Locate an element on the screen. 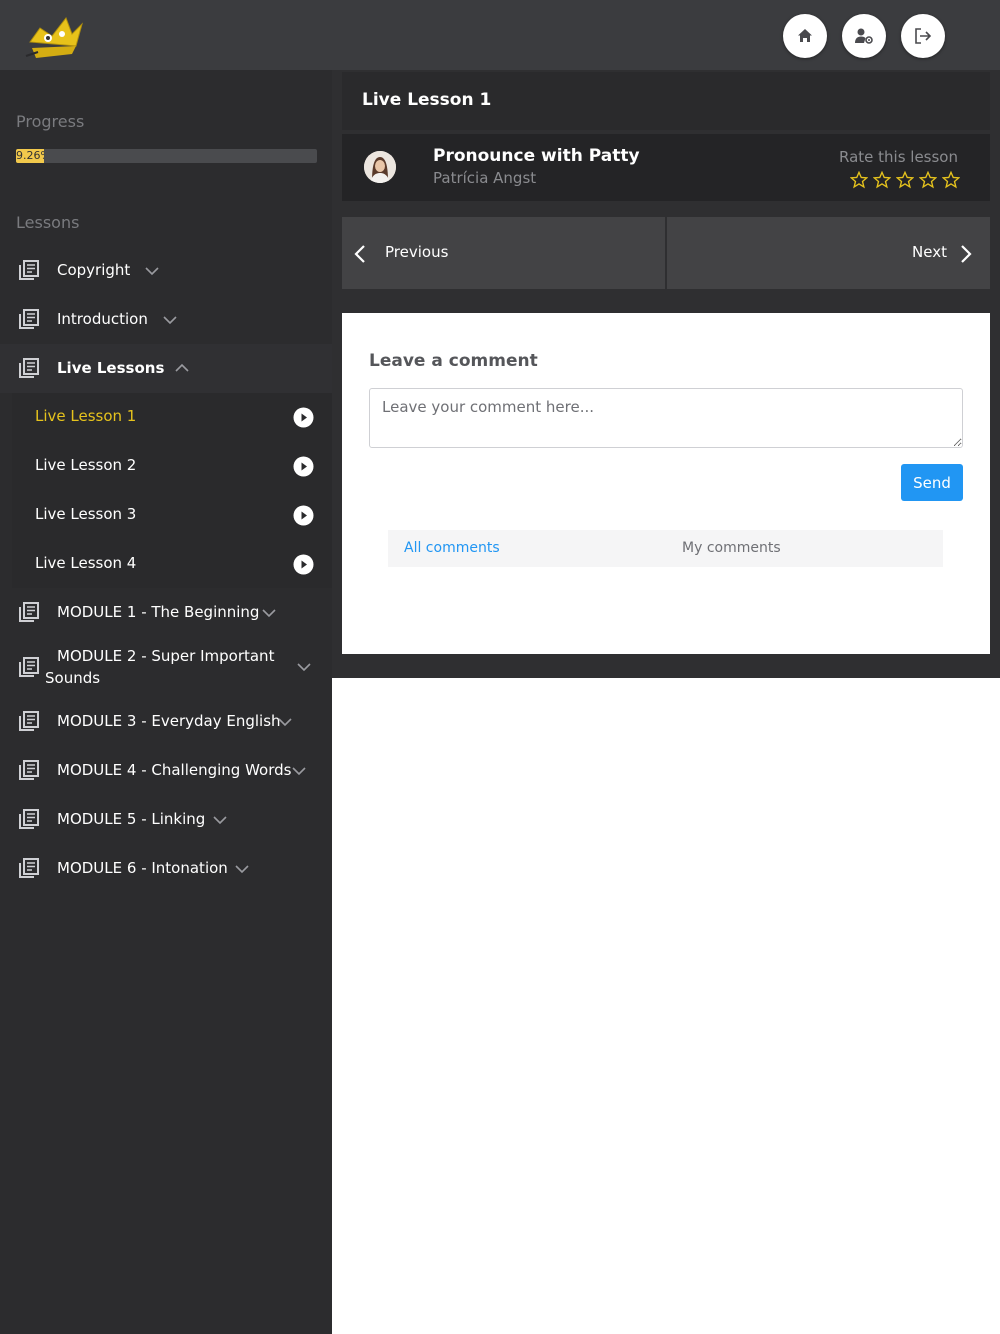 This screenshot has width=1000, height=1334. crown-logo is located at coordinates (54, 37).